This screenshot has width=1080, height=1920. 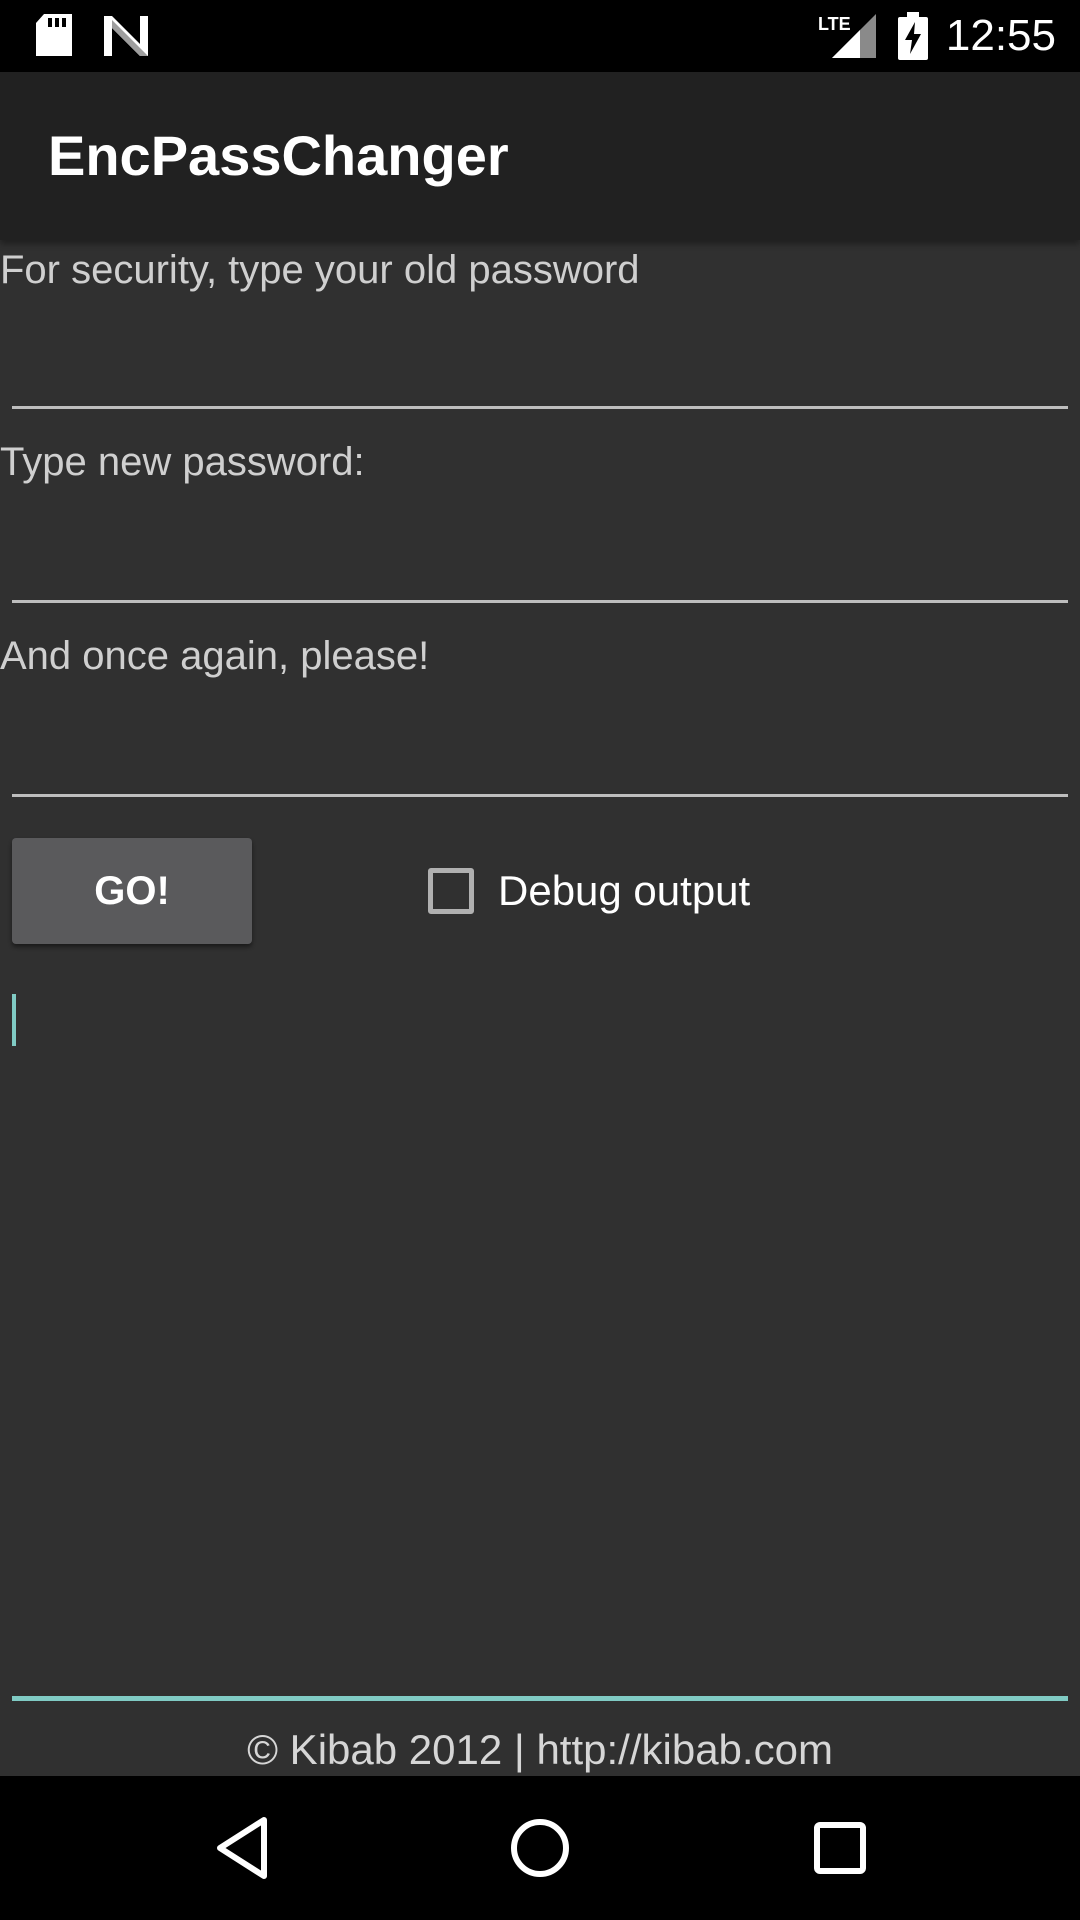 What do you see at coordinates (14, 1020) in the screenshot?
I see `text-cursor` at bounding box center [14, 1020].